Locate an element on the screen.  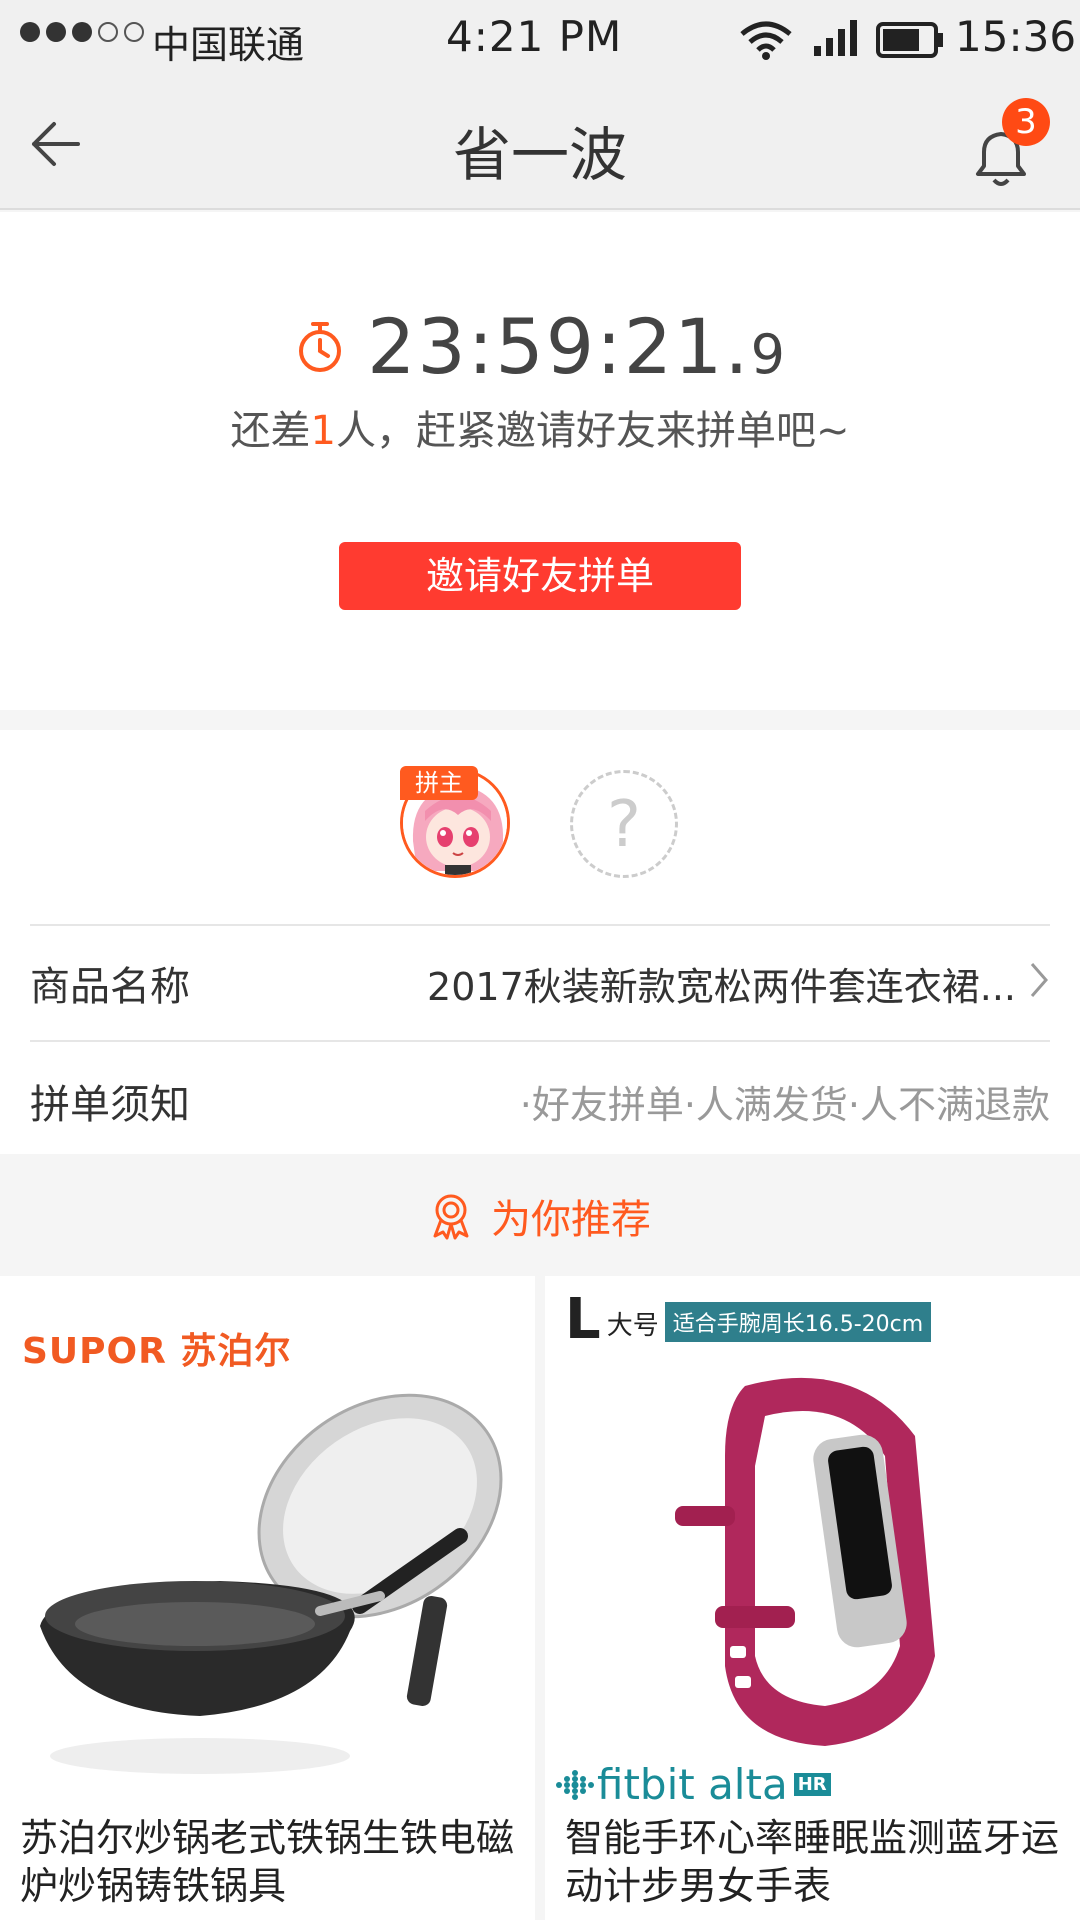
chevron-right-icon is located at coordinates (1039, 980).